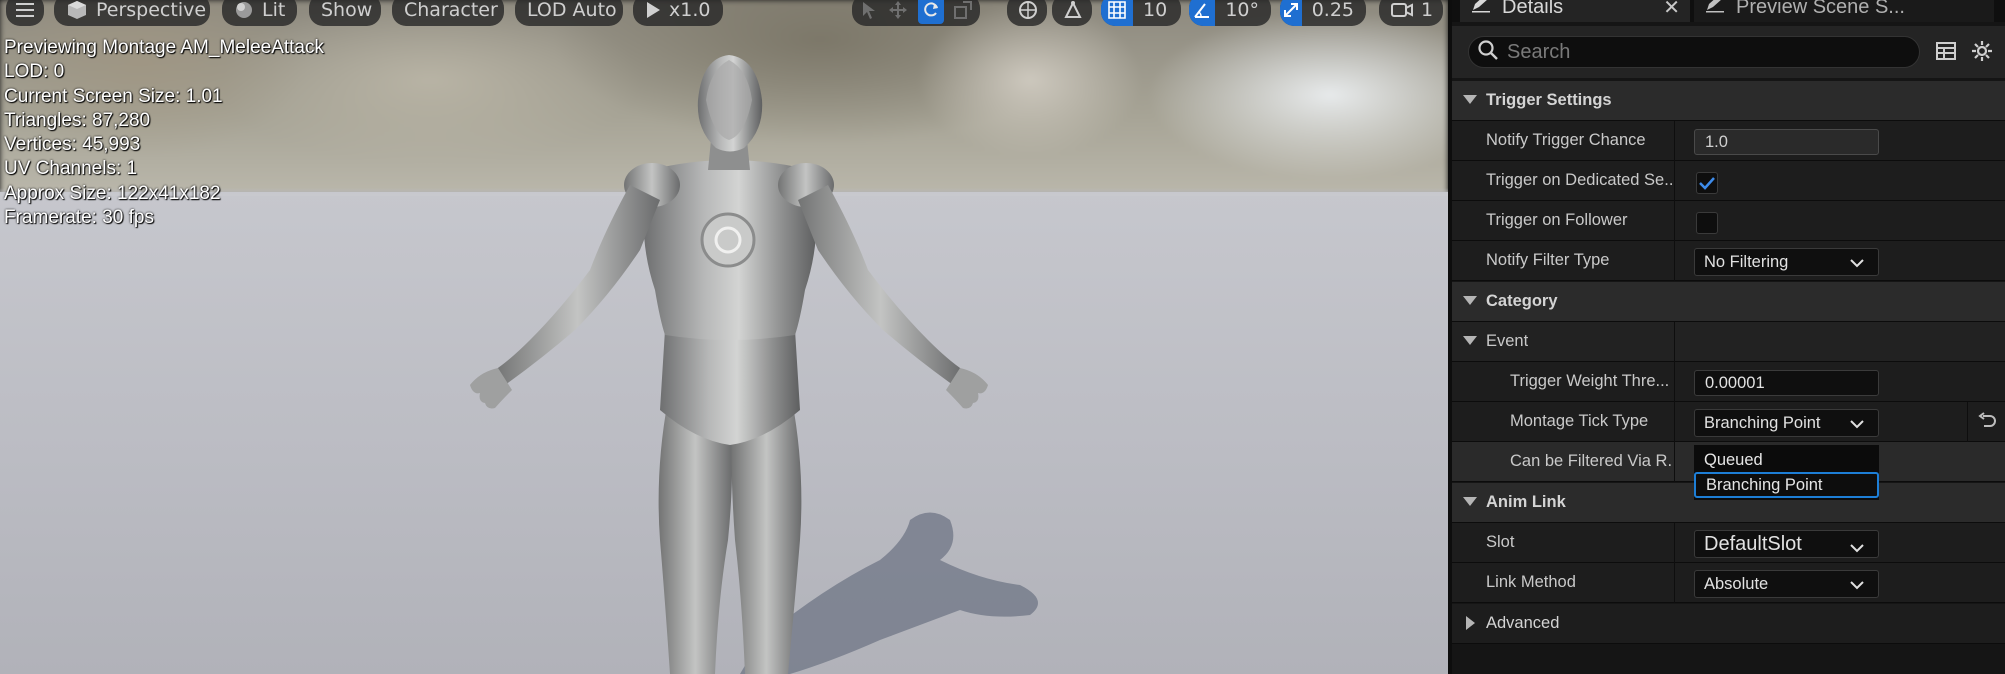 Image resolution: width=2005 pixels, height=674 pixels. I want to click on stat-triangles: Triangles: 87,280, so click(77, 120).